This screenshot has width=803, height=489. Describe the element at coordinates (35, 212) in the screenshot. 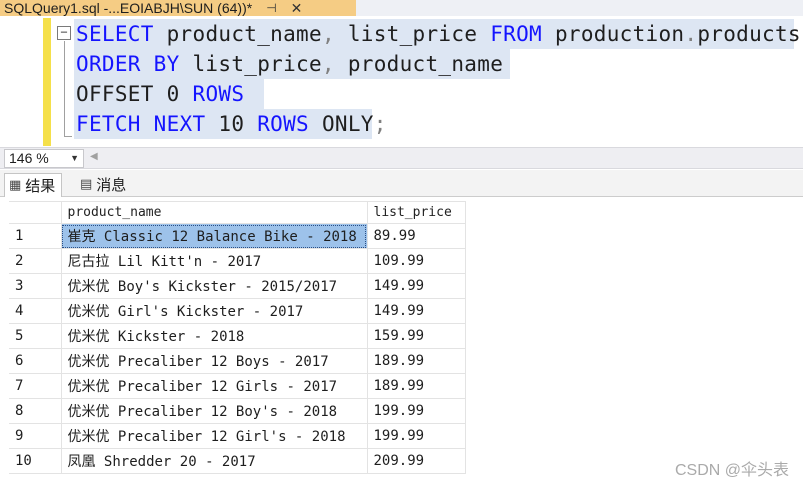

I see `row-number-header` at that location.